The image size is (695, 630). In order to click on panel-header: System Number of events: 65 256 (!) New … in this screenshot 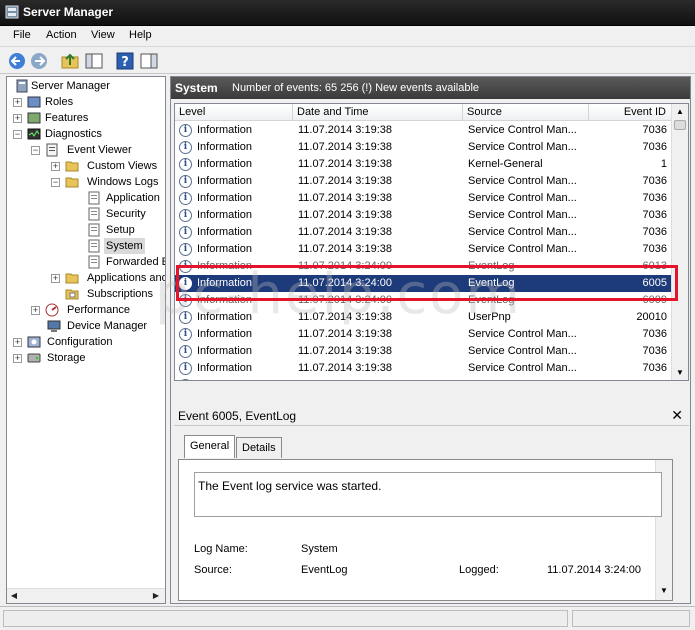, I will do `click(430, 88)`.